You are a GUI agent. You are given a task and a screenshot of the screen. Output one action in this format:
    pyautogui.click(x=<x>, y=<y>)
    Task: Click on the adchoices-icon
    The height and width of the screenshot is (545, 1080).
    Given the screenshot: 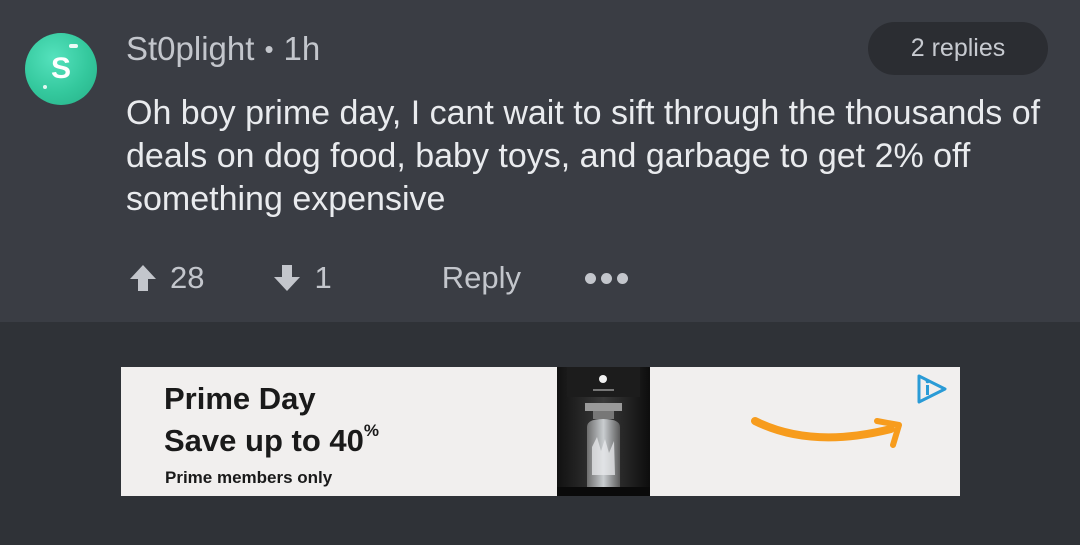 What is the action you would take?
    pyautogui.click(x=931, y=389)
    